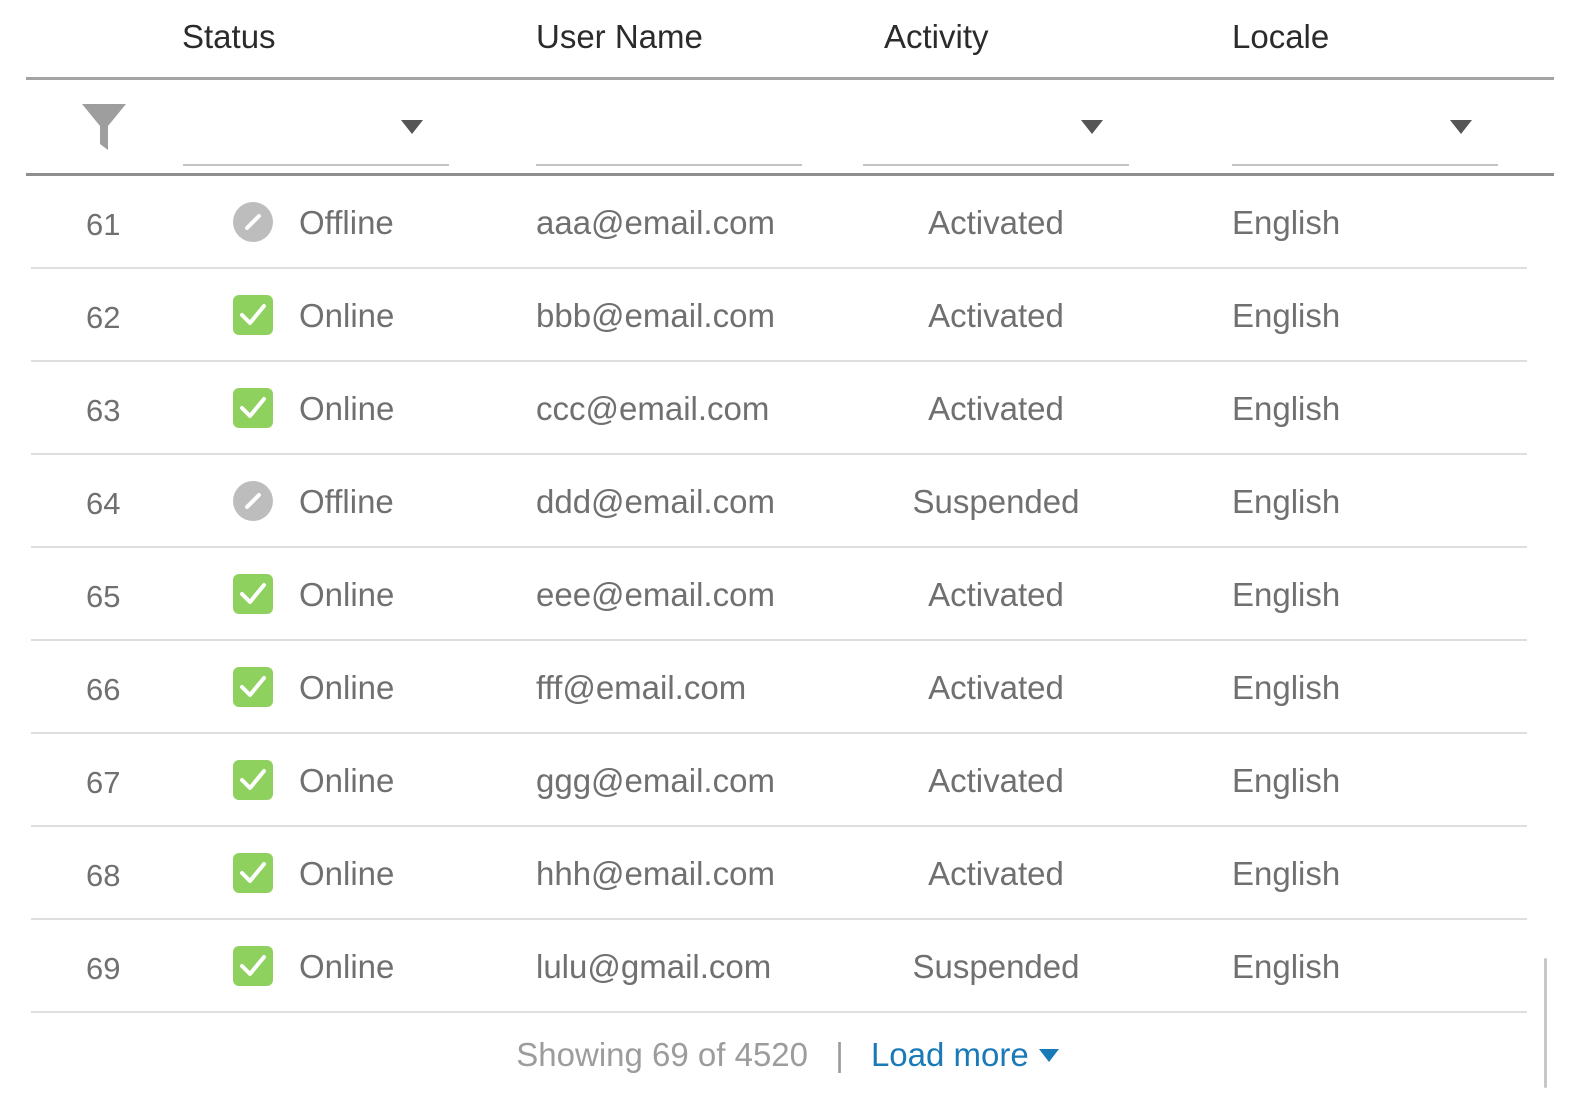 The width and height of the screenshot is (1575, 1100). What do you see at coordinates (655, 501) in the screenshot?
I see `user-name: ddd@email.com` at bounding box center [655, 501].